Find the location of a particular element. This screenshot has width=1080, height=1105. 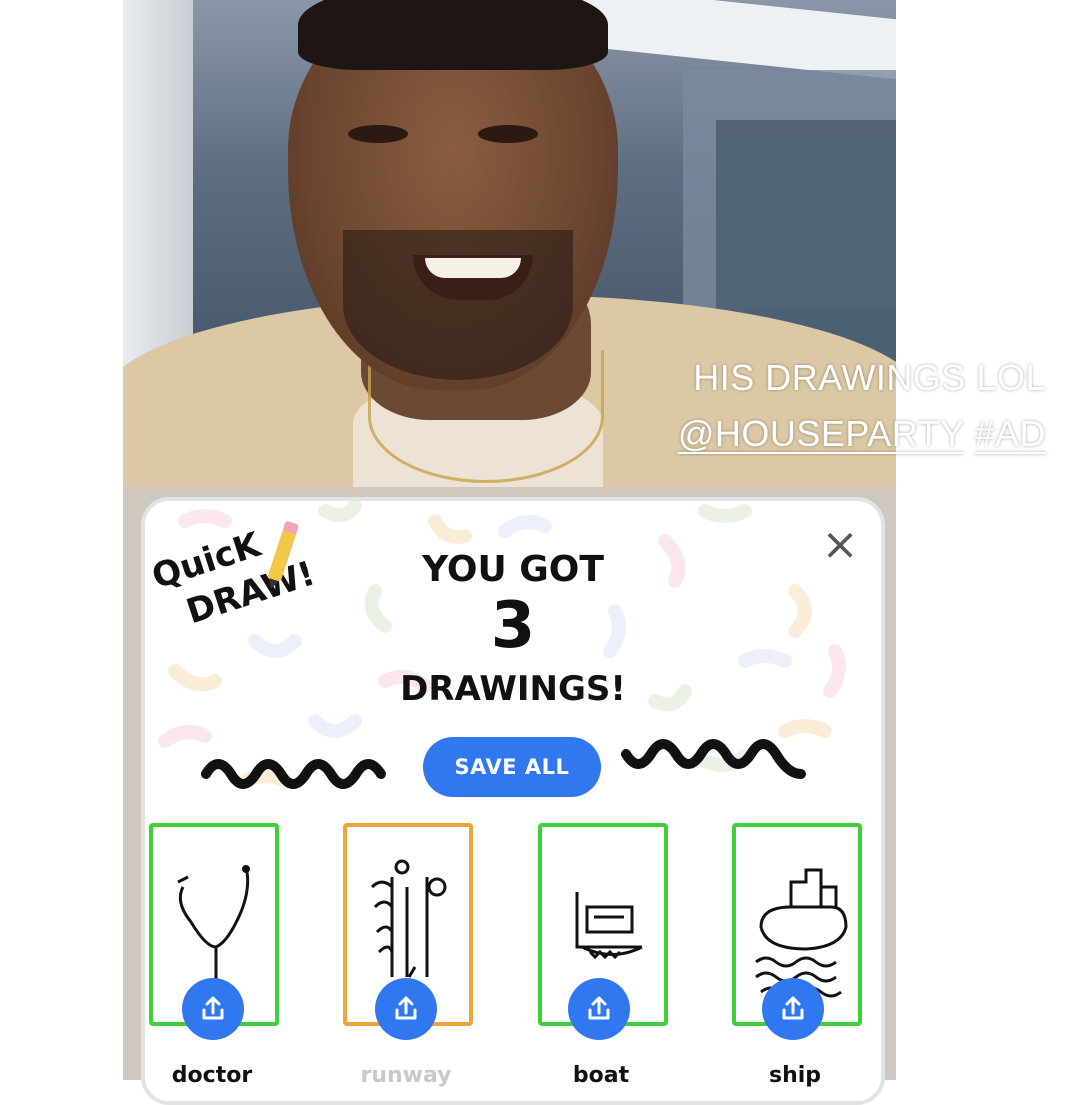

save-all-button: SAVE ALL is located at coordinates (512, 767).